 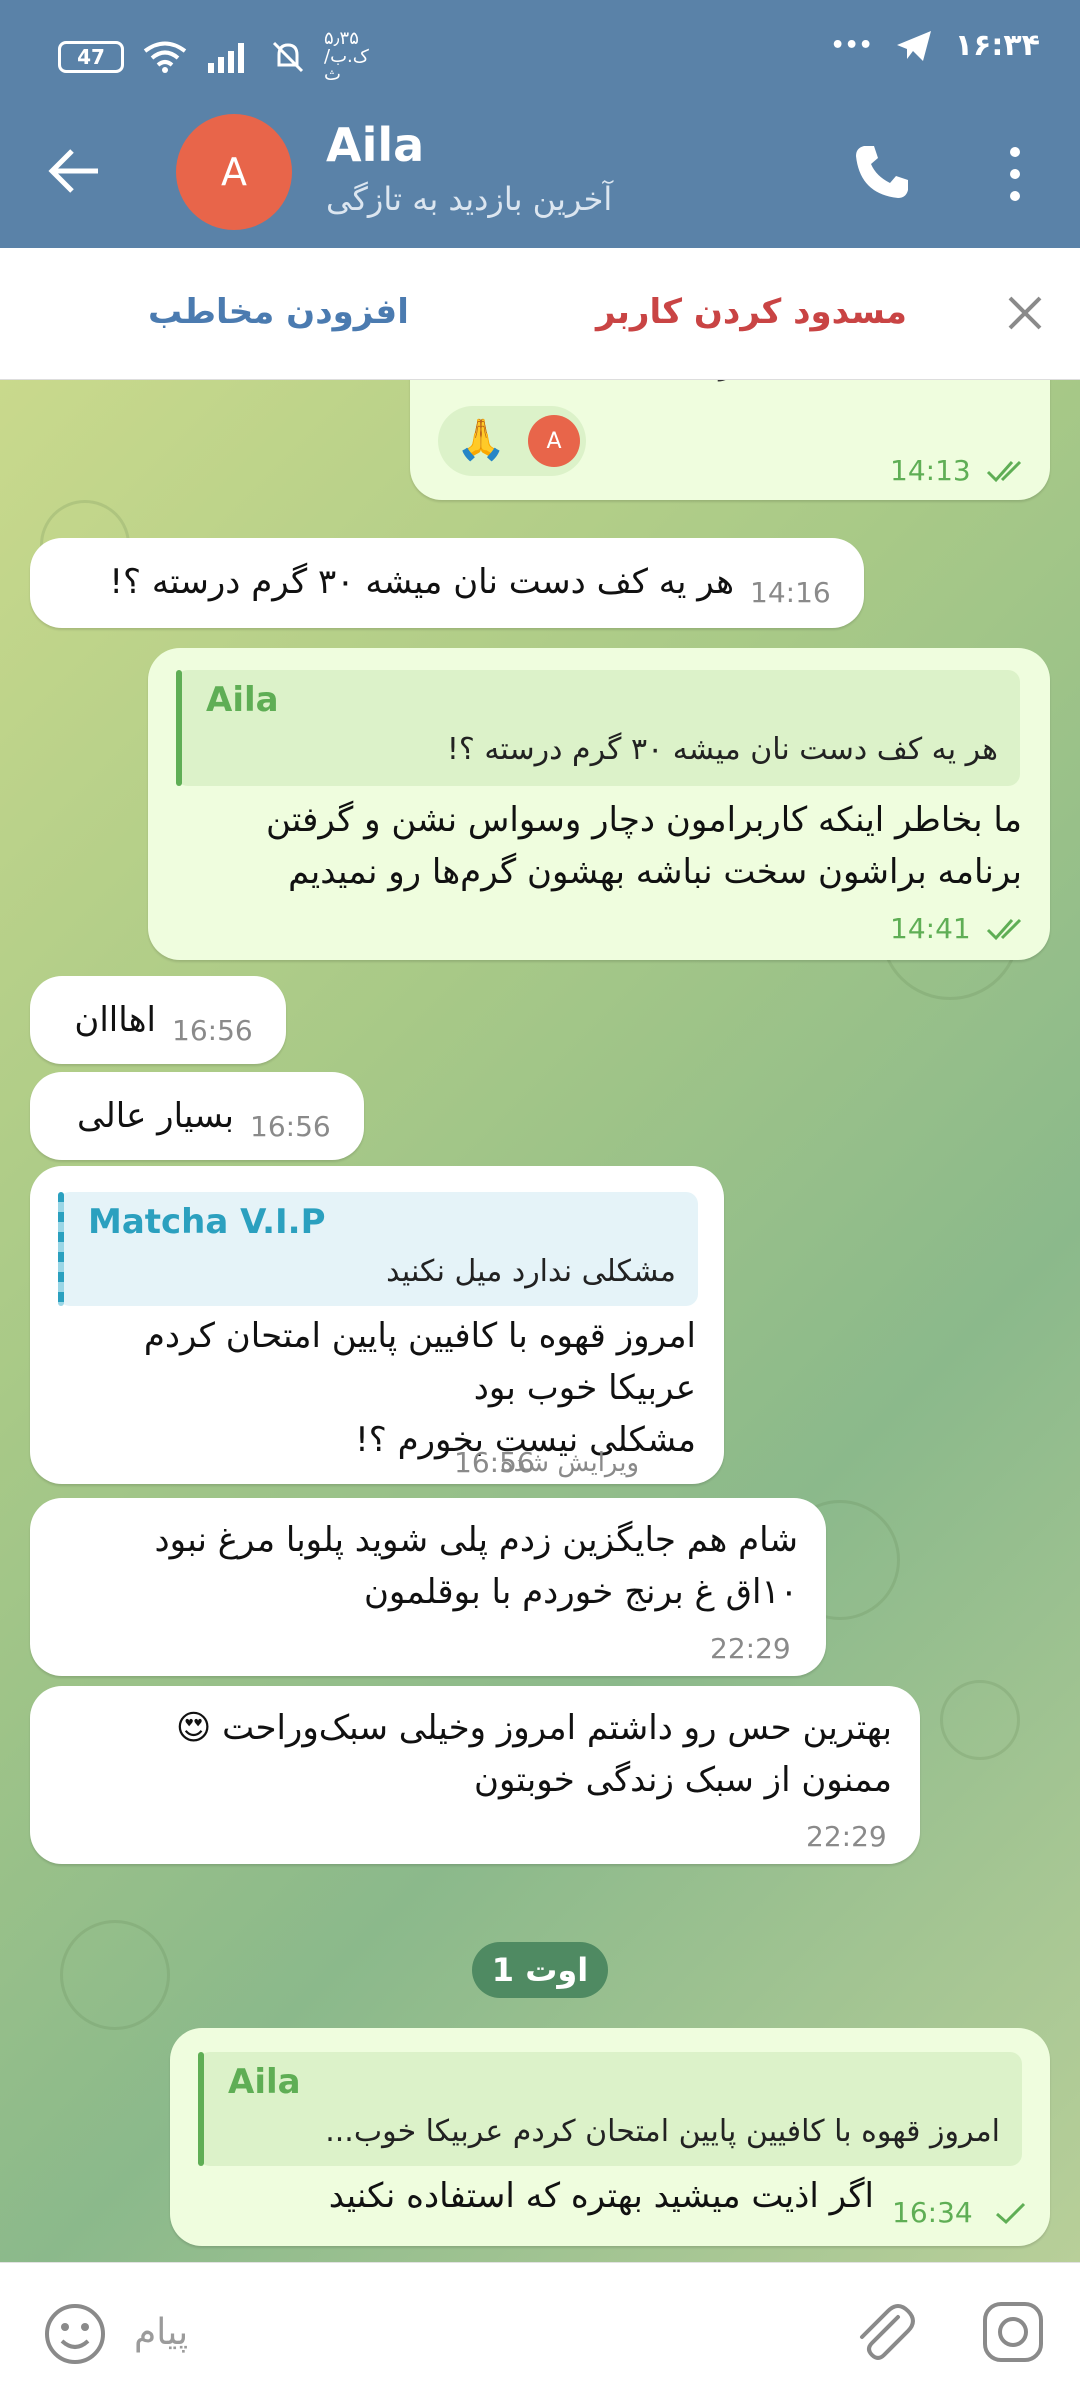 I want to click on overflow-dots: •••, so click(x=851, y=45).